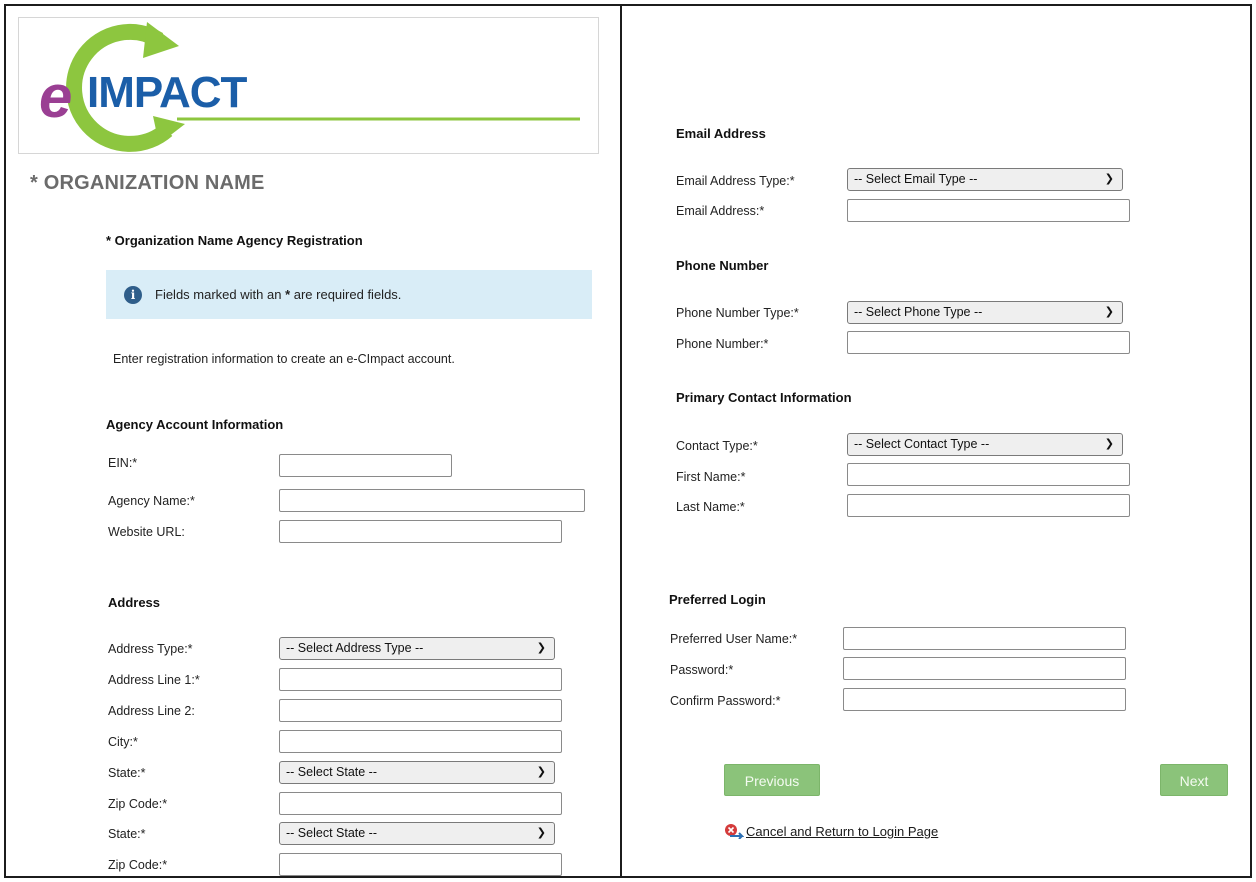 This screenshot has width=1256, height=882. What do you see at coordinates (1194, 780) in the screenshot?
I see `next-button: Next` at bounding box center [1194, 780].